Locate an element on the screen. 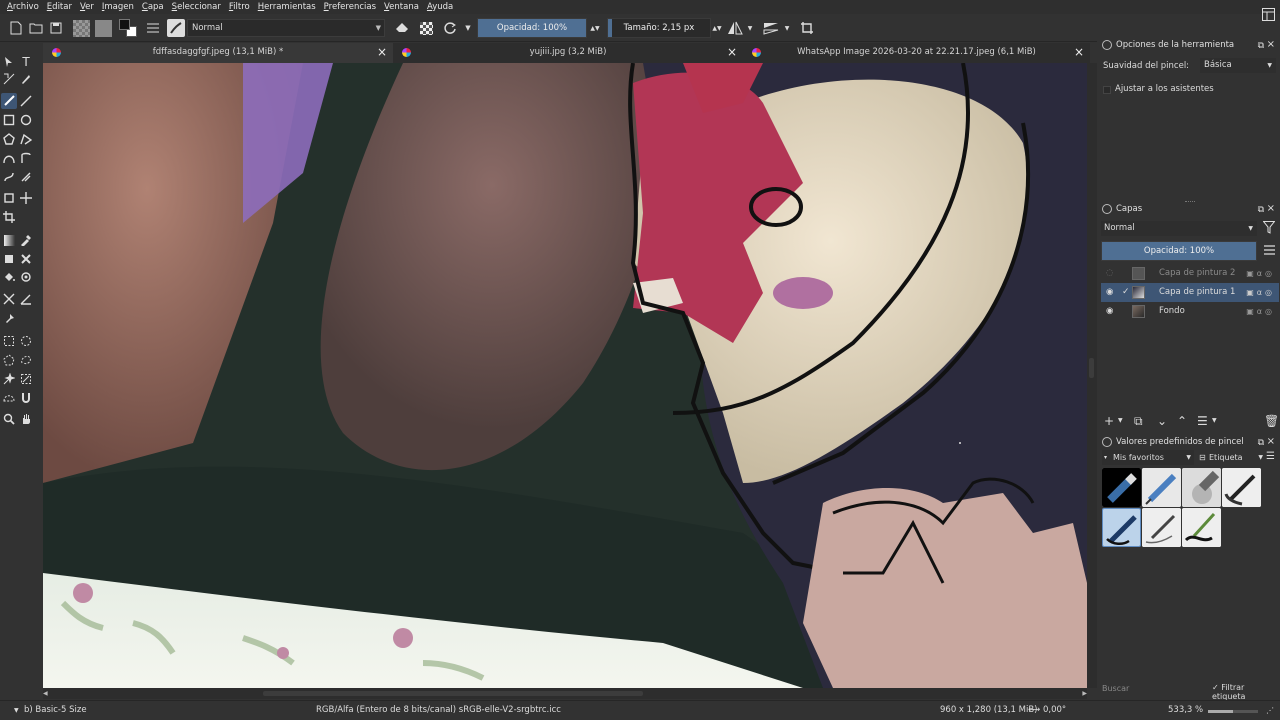 The width and height of the screenshot is (1280, 720). document-tab-1: fdffasdaggfgf.jpeg (13,1 MiB) * × is located at coordinates (218, 53).